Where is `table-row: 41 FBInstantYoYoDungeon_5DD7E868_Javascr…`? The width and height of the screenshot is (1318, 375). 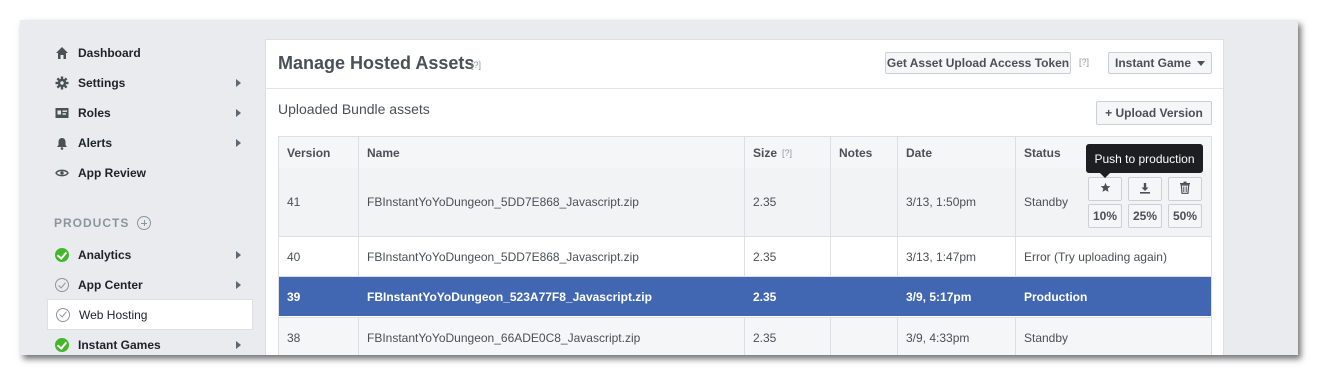 table-row: 41 FBInstantYoYoDungeon_5DD7E868_Javascr… is located at coordinates (745, 202).